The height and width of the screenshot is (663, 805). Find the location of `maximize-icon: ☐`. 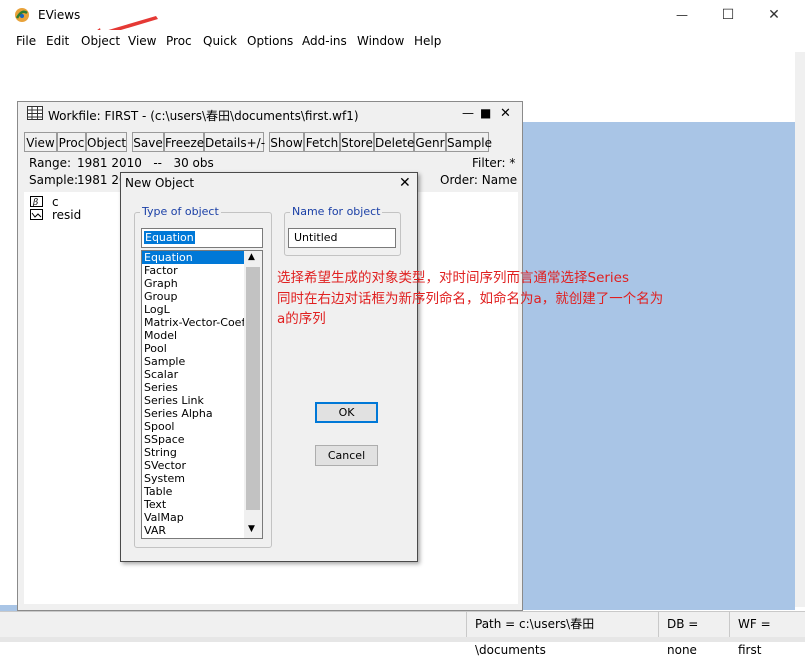

maximize-icon: ☐ is located at coordinates (728, 15).